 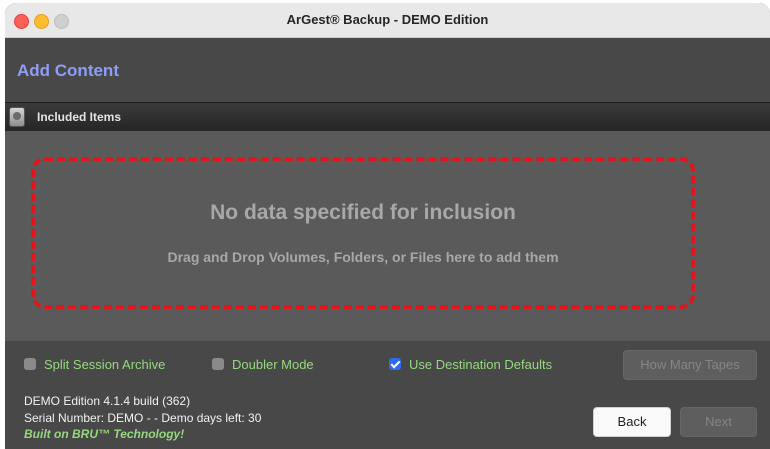 What do you see at coordinates (79, 117) in the screenshot?
I see `included-items-label: Included Items` at bounding box center [79, 117].